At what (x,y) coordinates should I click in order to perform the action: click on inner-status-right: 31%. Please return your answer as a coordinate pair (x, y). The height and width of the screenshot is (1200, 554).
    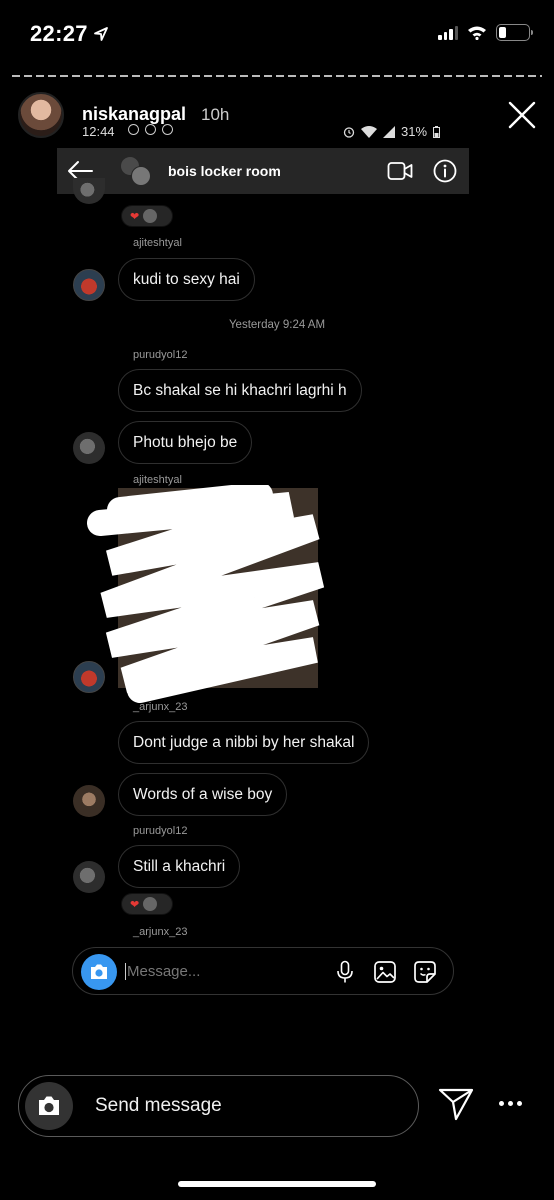
    Looking at the image, I should click on (392, 131).